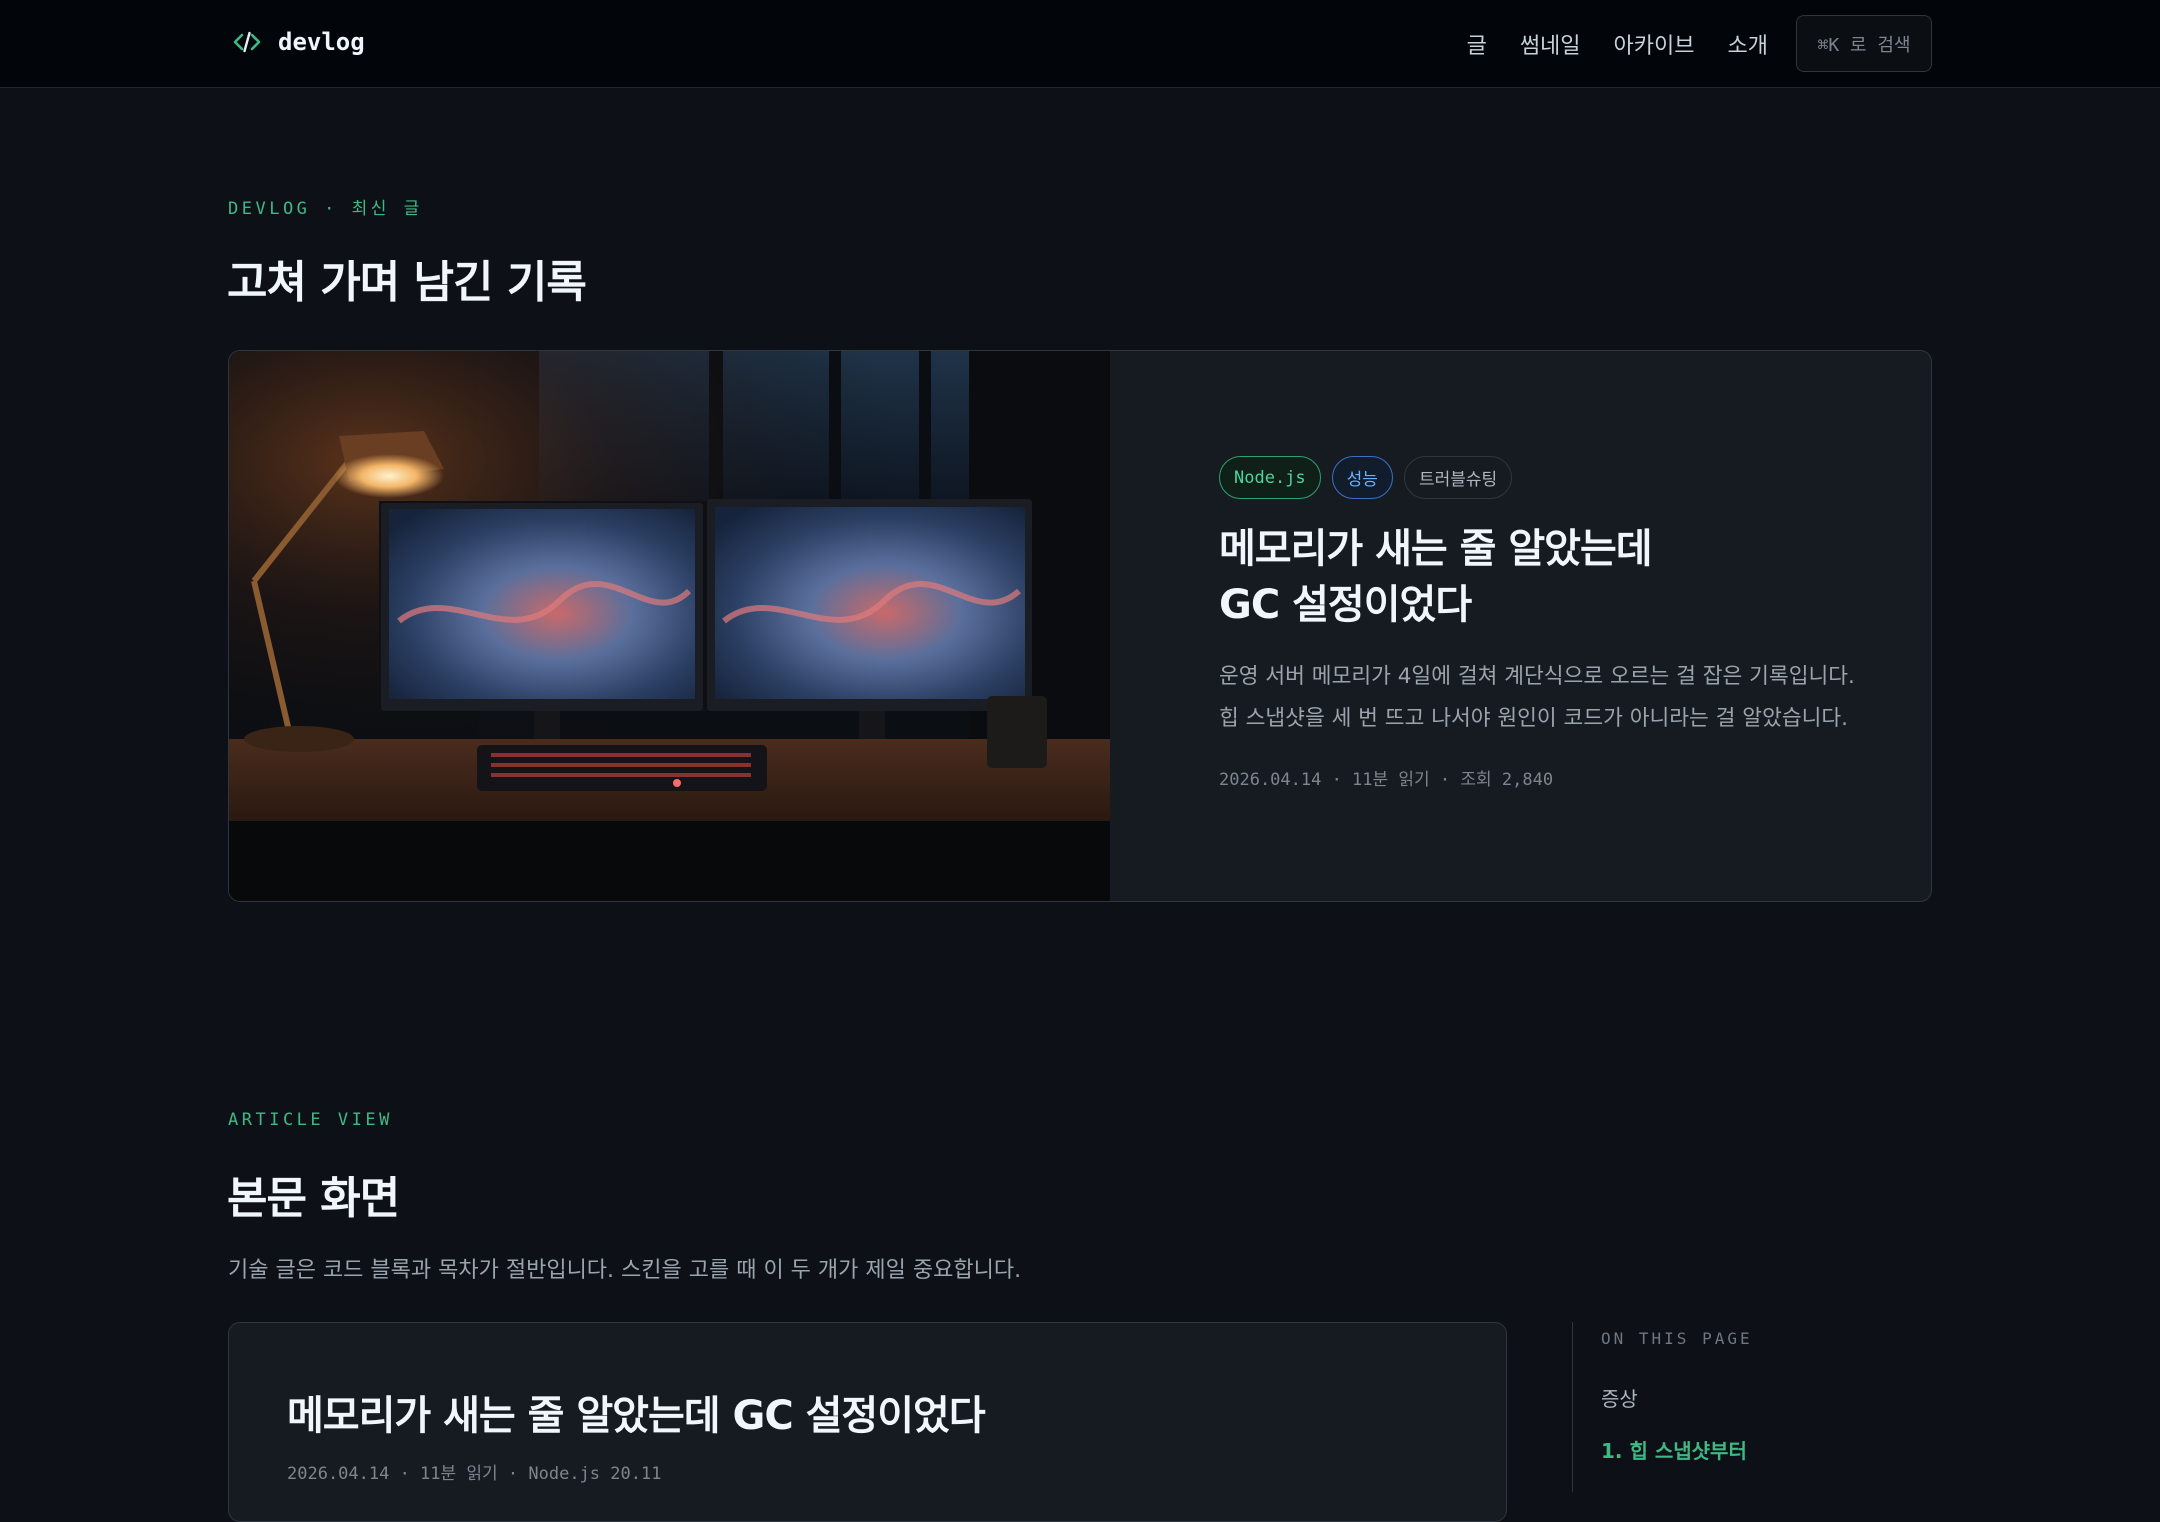 This screenshot has height=1522, width=2160. I want to click on featured-title-line-2: GC 설정이었다, so click(1345, 605).